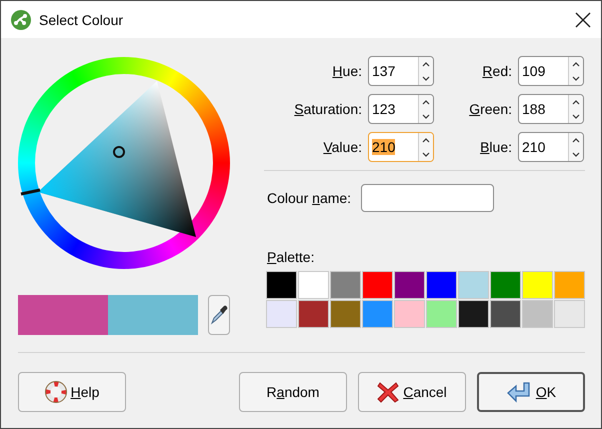  Describe the element at coordinates (291, 257) in the screenshot. I see `palette-label: Palette:` at that location.